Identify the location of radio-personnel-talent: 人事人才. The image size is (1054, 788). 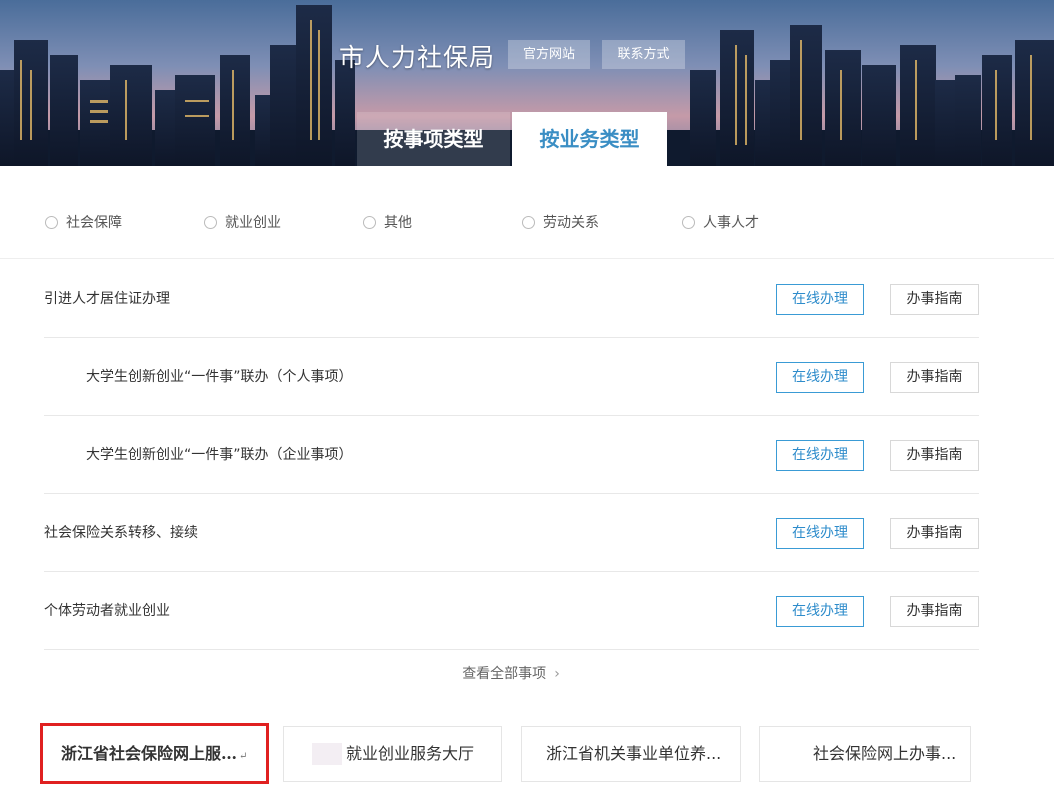
(720, 222).